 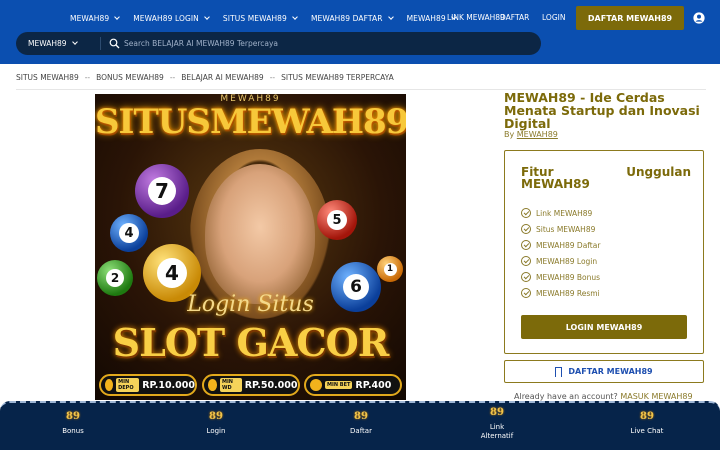 What do you see at coordinates (497, 431) in the screenshot?
I see `bottom-nav-label: Link Alternatif` at bounding box center [497, 431].